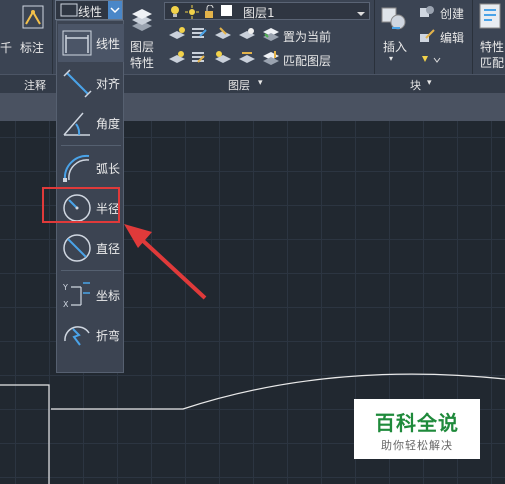  Describe the element at coordinates (417, 445) in the screenshot. I see `watermark-subtitle: 助你轻松解决` at that location.